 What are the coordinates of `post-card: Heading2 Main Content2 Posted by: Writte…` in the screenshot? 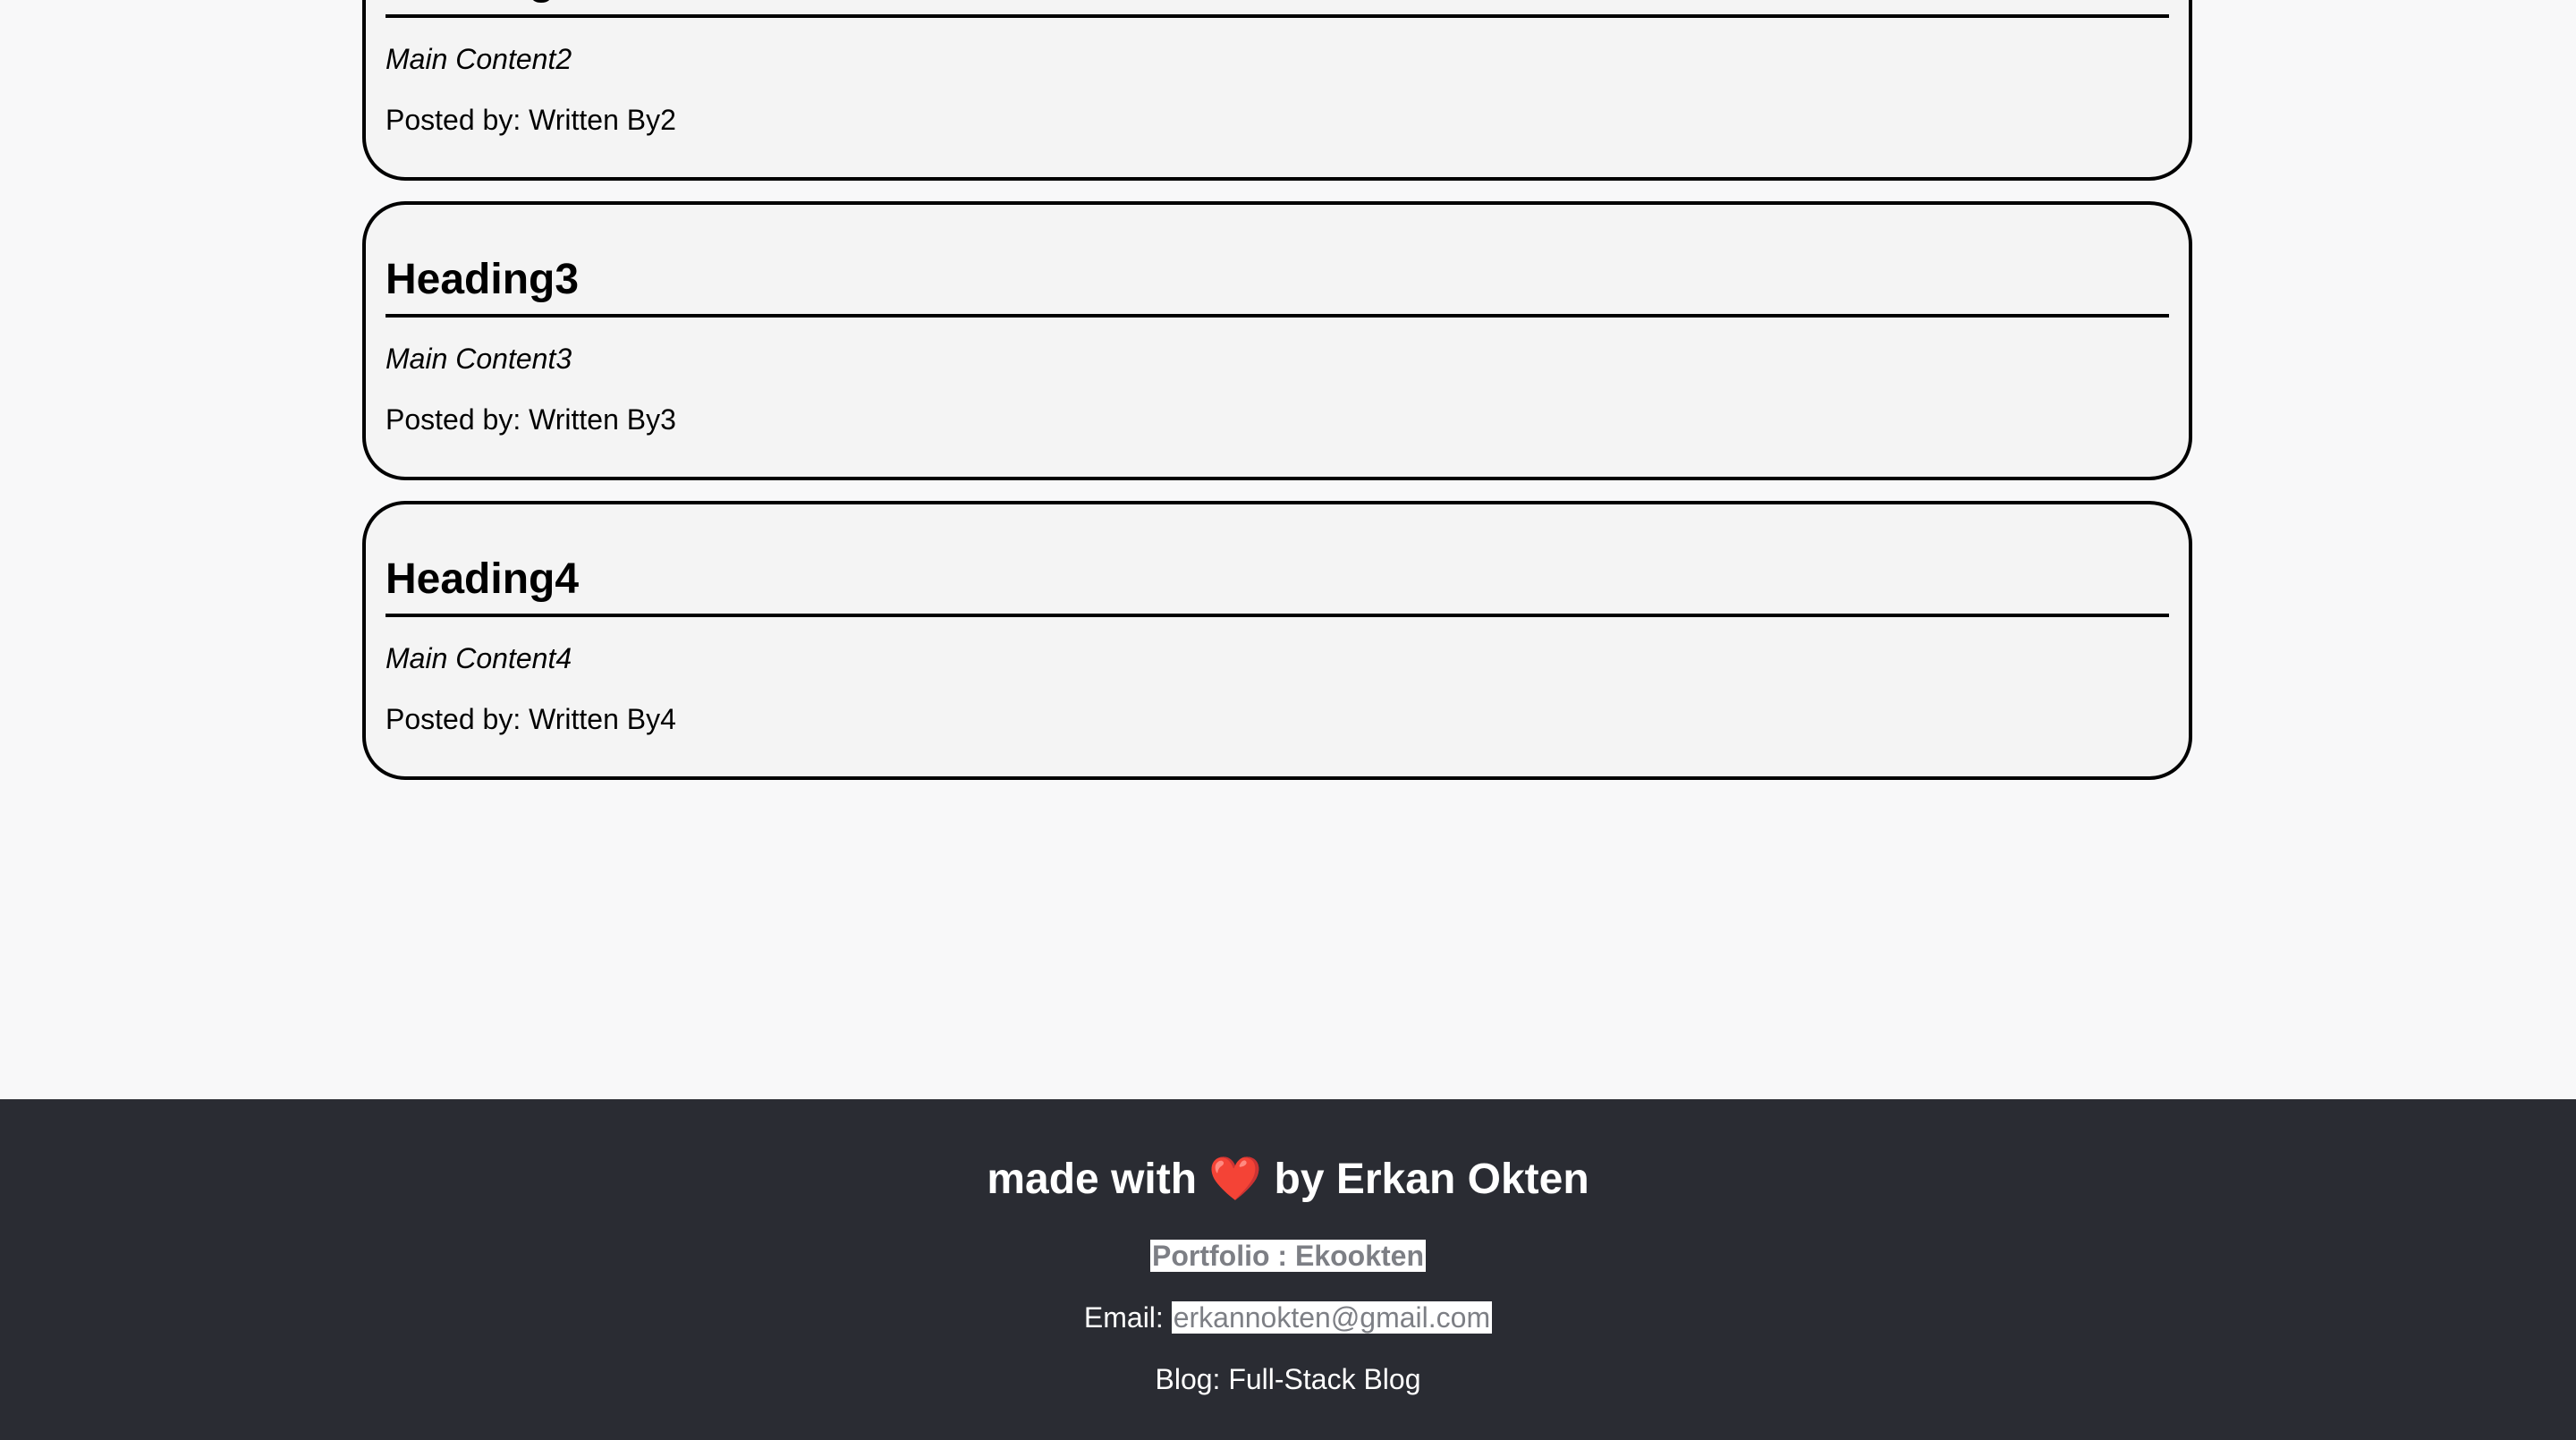 It's located at (1277, 91).